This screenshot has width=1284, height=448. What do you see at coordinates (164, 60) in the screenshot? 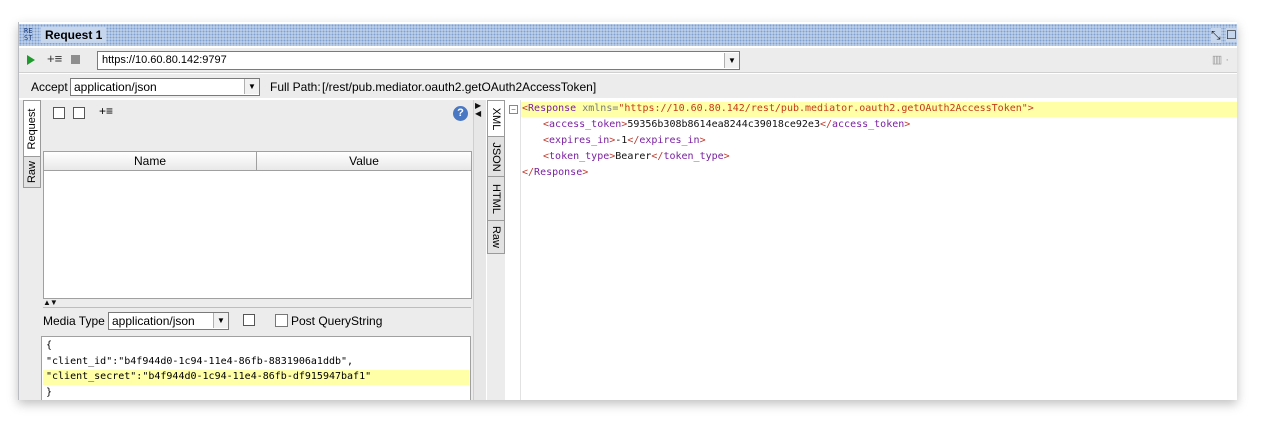
I see `endpoint-url-value: https://10.60.80.142:9797` at bounding box center [164, 60].